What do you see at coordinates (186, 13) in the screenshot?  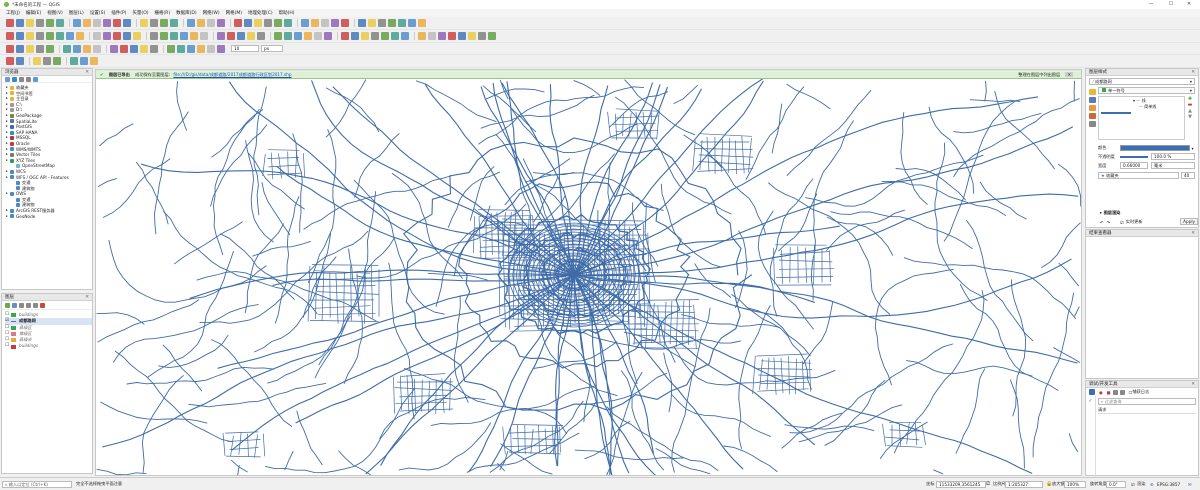 I see `menu-database: 数据库(D)` at bounding box center [186, 13].